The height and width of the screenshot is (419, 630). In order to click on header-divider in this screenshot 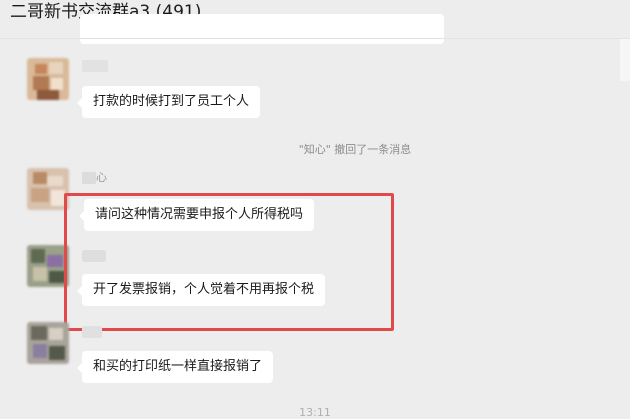, I will do `click(315, 38)`.